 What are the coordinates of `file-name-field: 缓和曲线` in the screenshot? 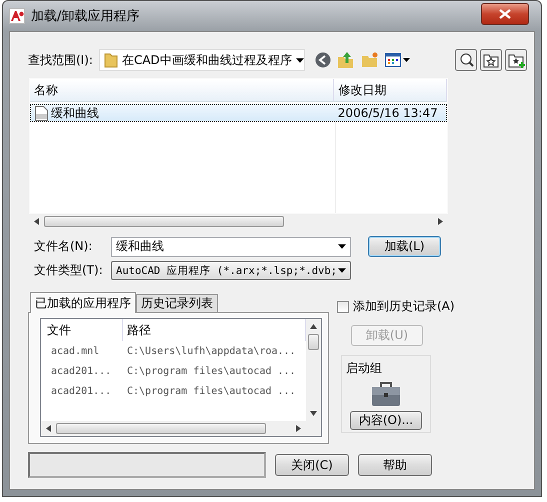 It's located at (231, 246).